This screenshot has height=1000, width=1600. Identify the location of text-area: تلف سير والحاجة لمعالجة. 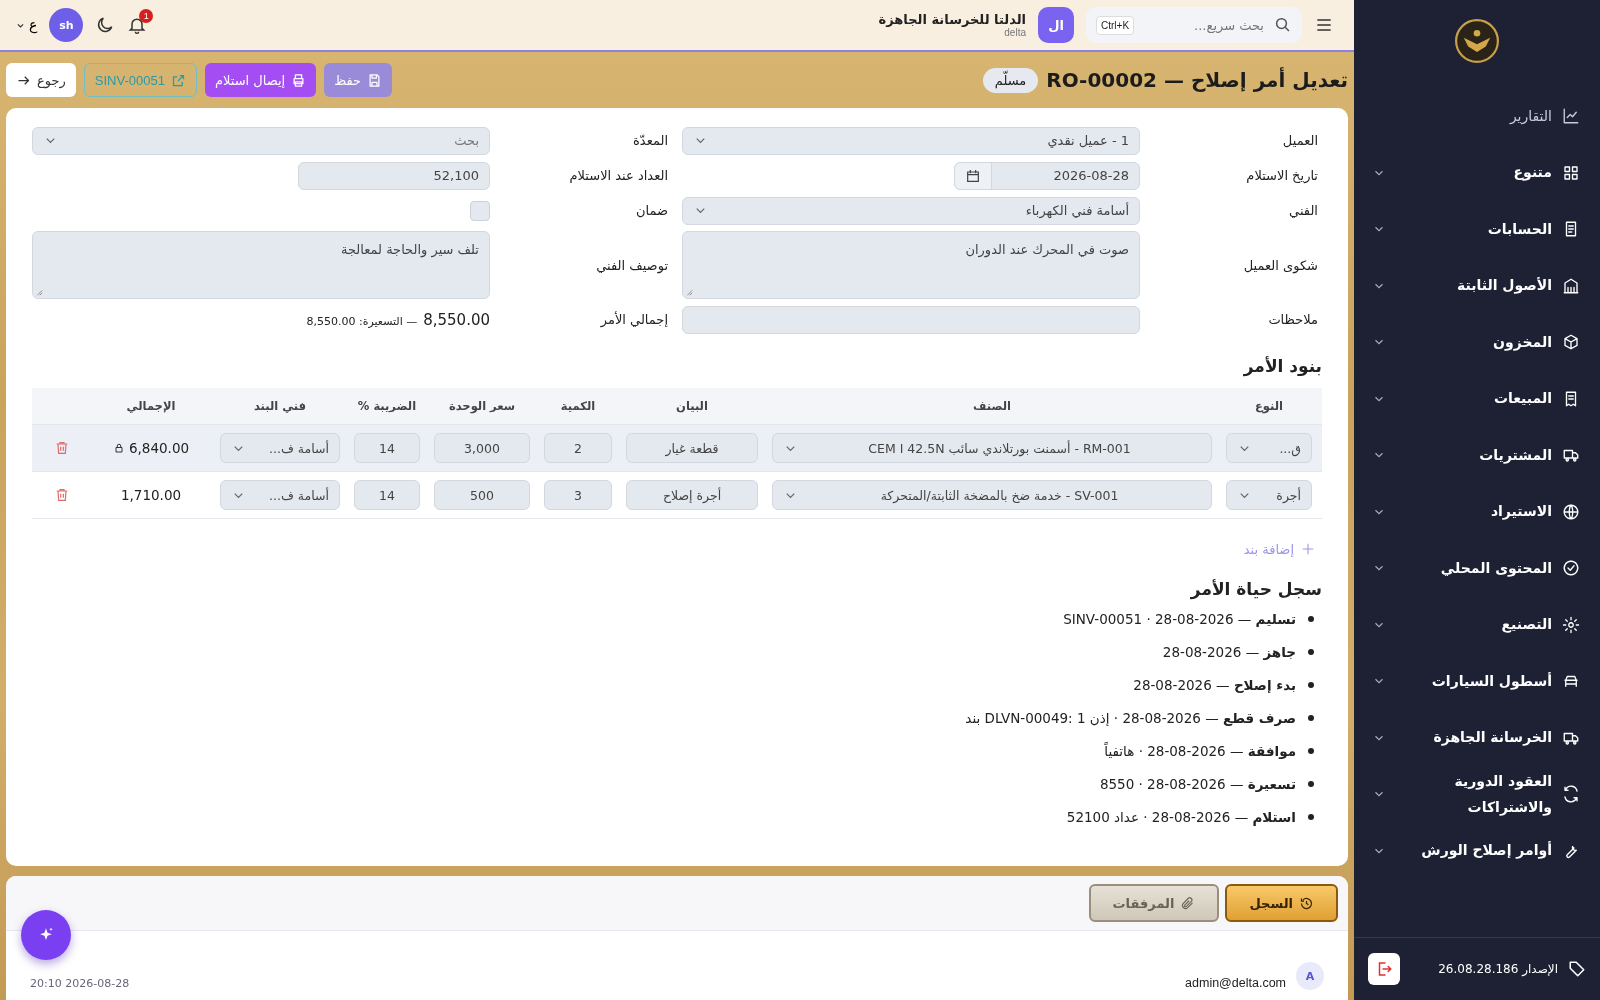
(261, 265).